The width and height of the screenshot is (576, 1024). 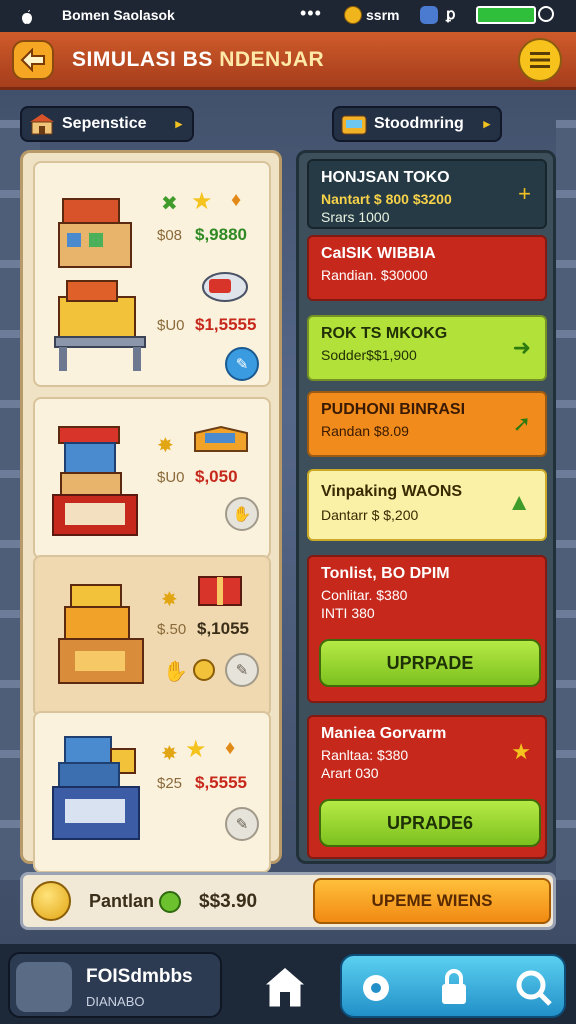 What do you see at coordinates (175, 672) in the screenshot?
I see `hand-coin-icon: ✋` at bounding box center [175, 672].